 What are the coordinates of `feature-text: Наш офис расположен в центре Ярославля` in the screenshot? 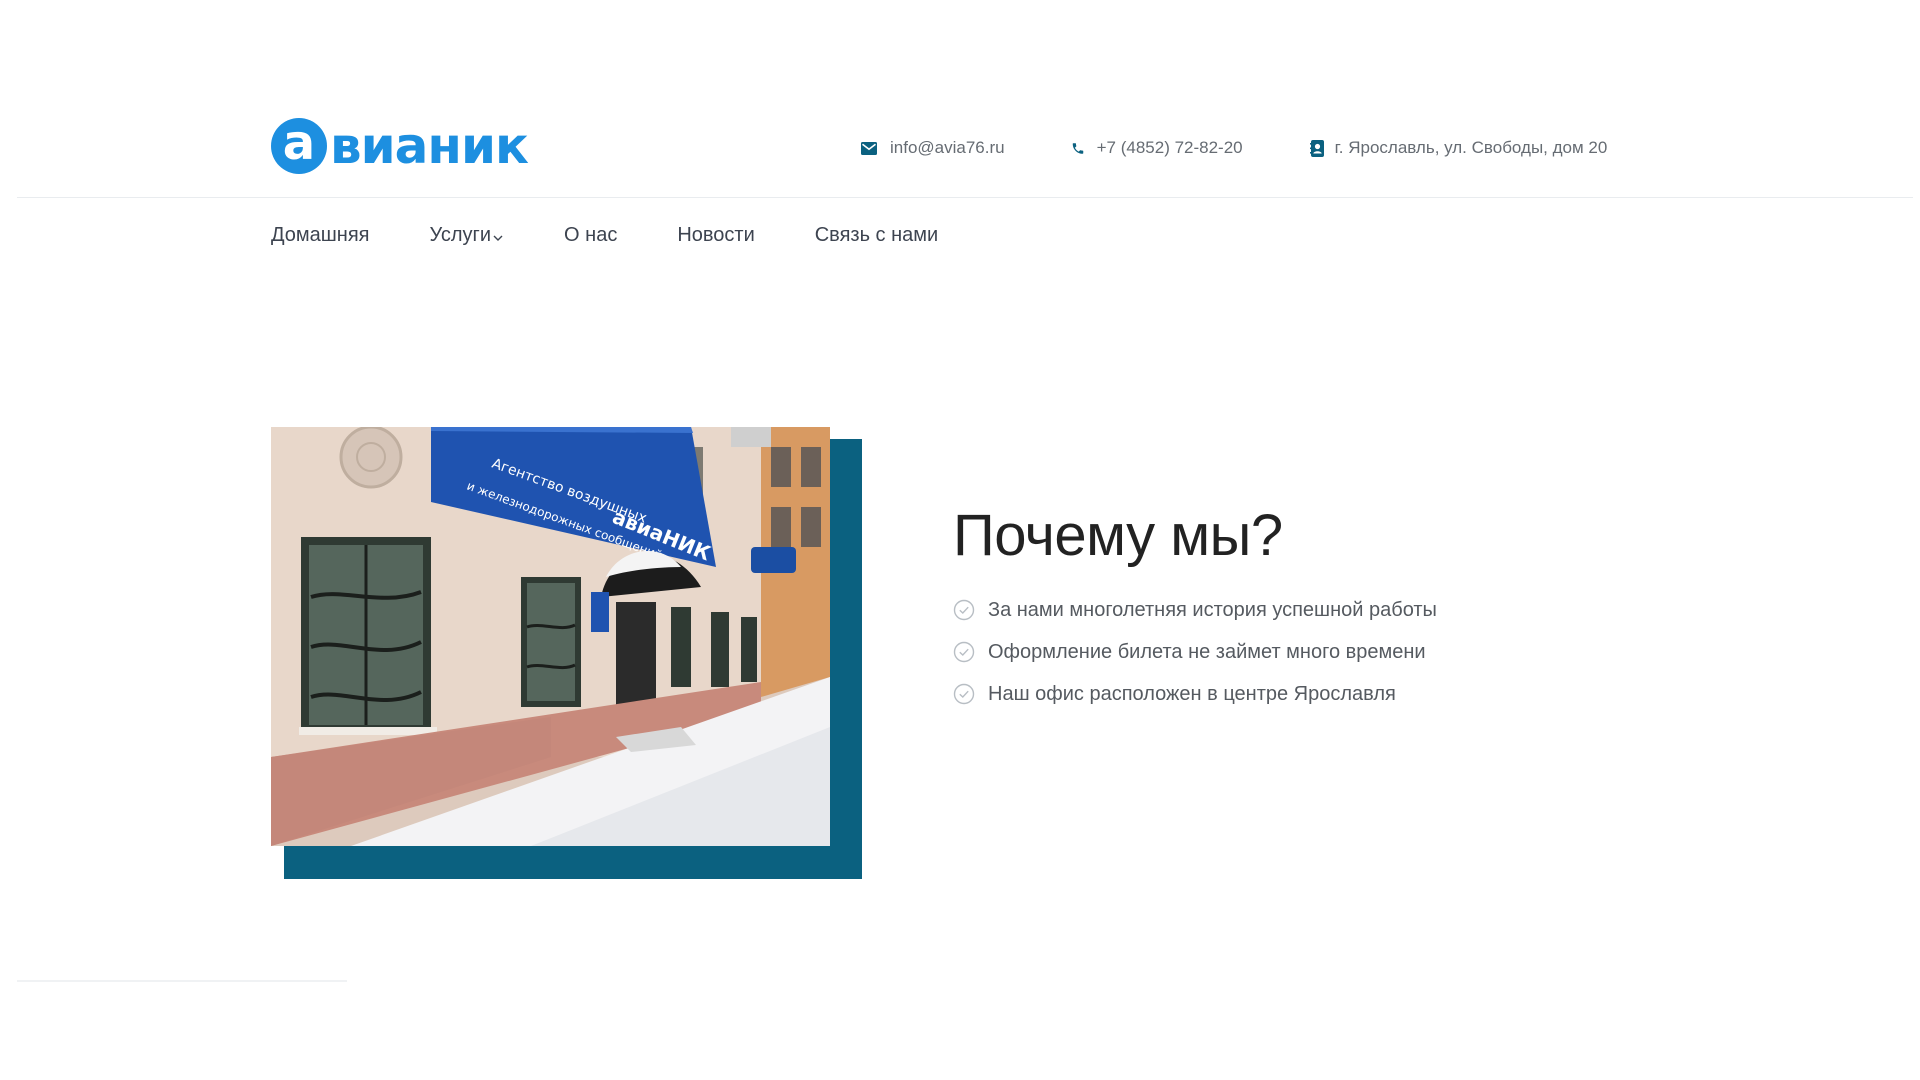 It's located at (1192, 693).